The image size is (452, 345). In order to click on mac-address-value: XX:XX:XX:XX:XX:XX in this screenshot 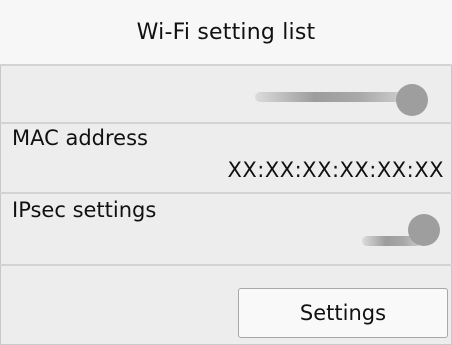, I will do `click(335, 170)`.